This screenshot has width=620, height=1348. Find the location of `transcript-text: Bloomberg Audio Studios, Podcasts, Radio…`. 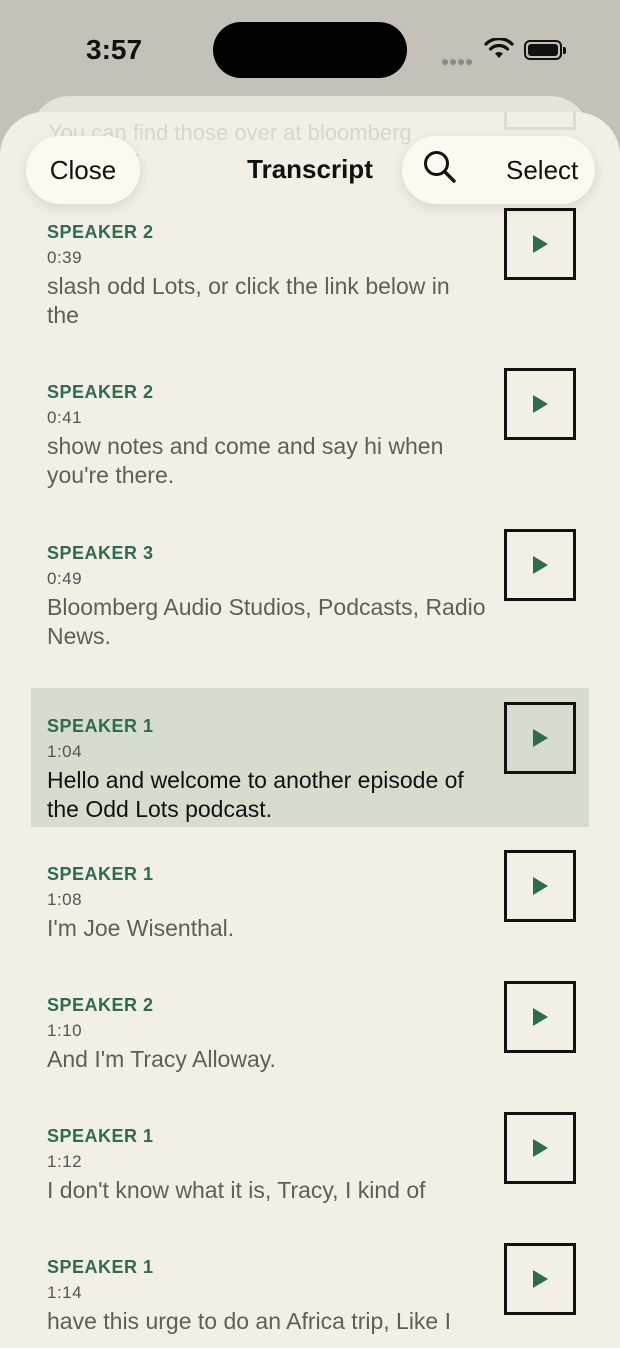

transcript-text: Bloomberg Audio Studios, Podcasts, Radio… is located at coordinates (266, 621).